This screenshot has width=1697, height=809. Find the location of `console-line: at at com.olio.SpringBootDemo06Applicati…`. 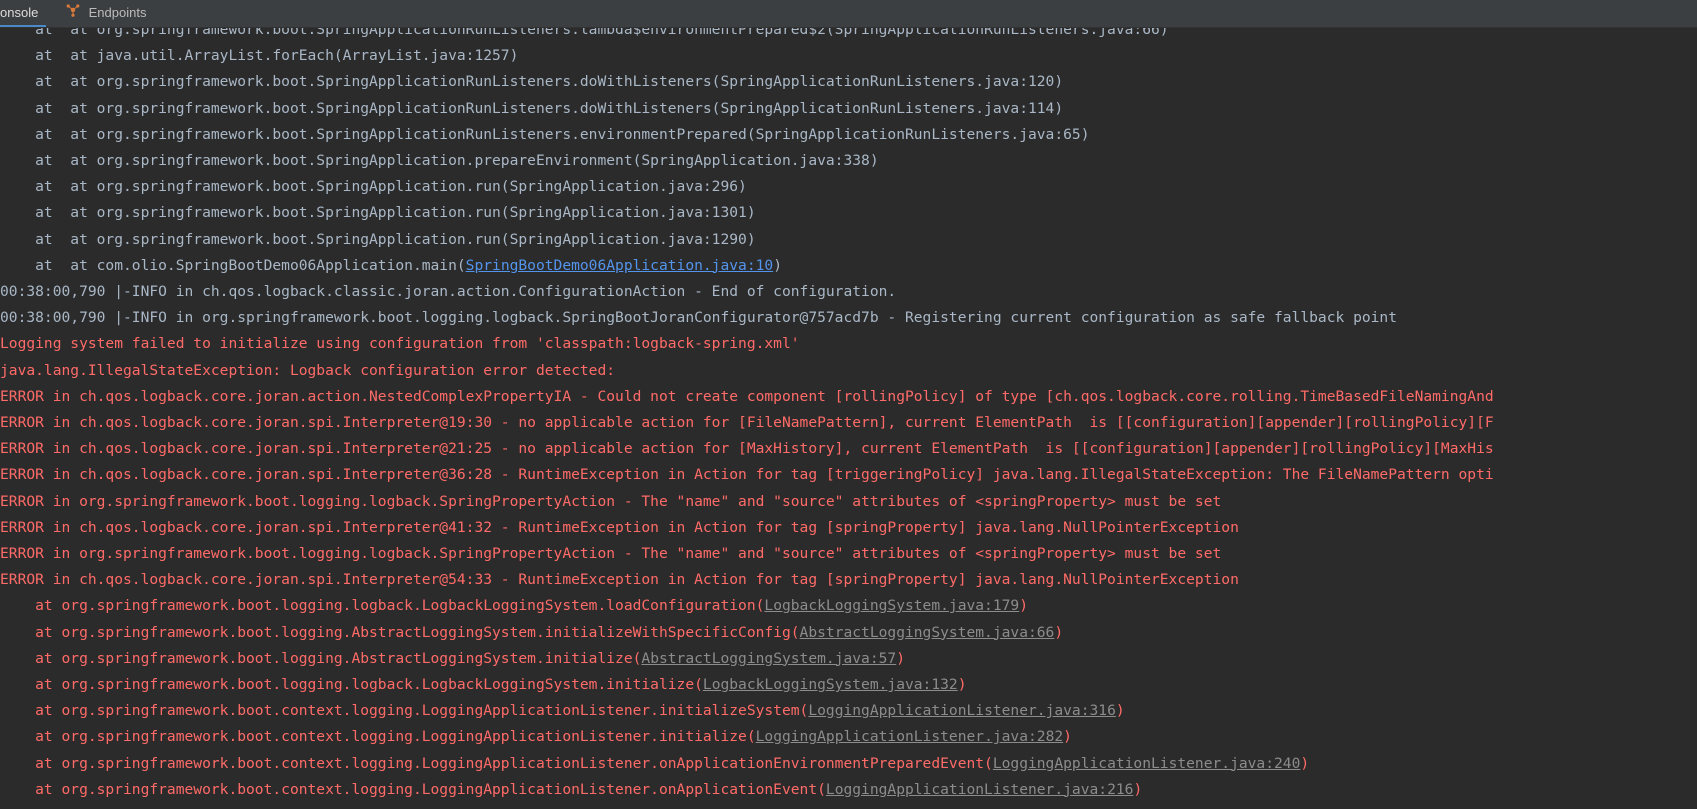

console-line: at at com.olio.SpringBootDemo06Applicati… is located at coordinates (391, 266).